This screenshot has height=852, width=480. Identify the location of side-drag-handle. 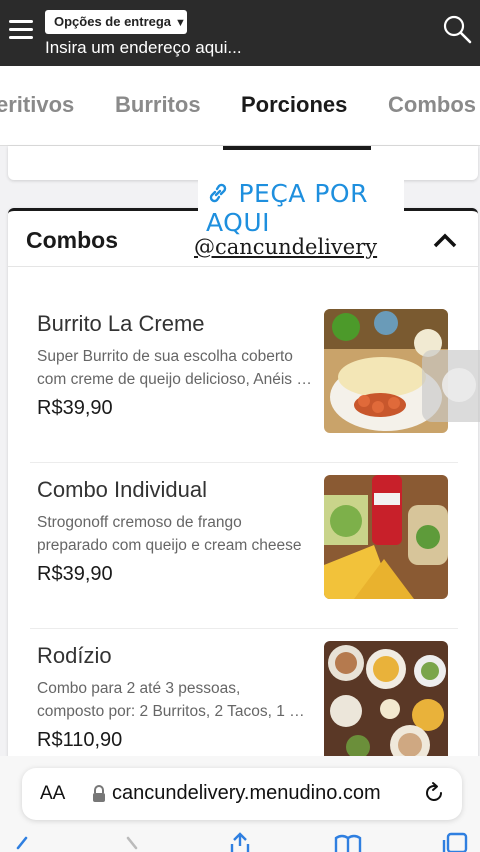
(451, 386).